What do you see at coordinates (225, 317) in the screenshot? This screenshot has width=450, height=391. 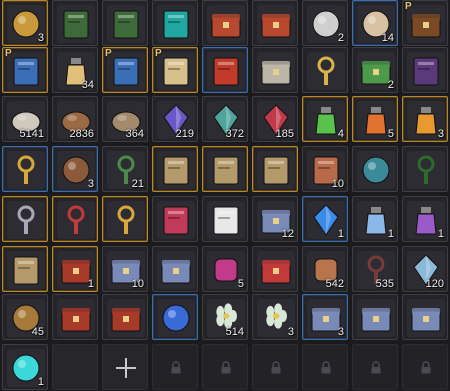 I see `inventory-slot: 514` at bounding box center [225, 317].